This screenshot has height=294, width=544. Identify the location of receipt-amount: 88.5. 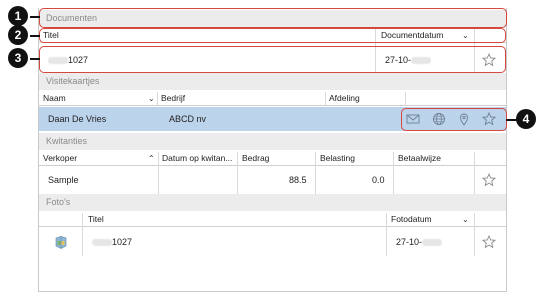
(298, 180).